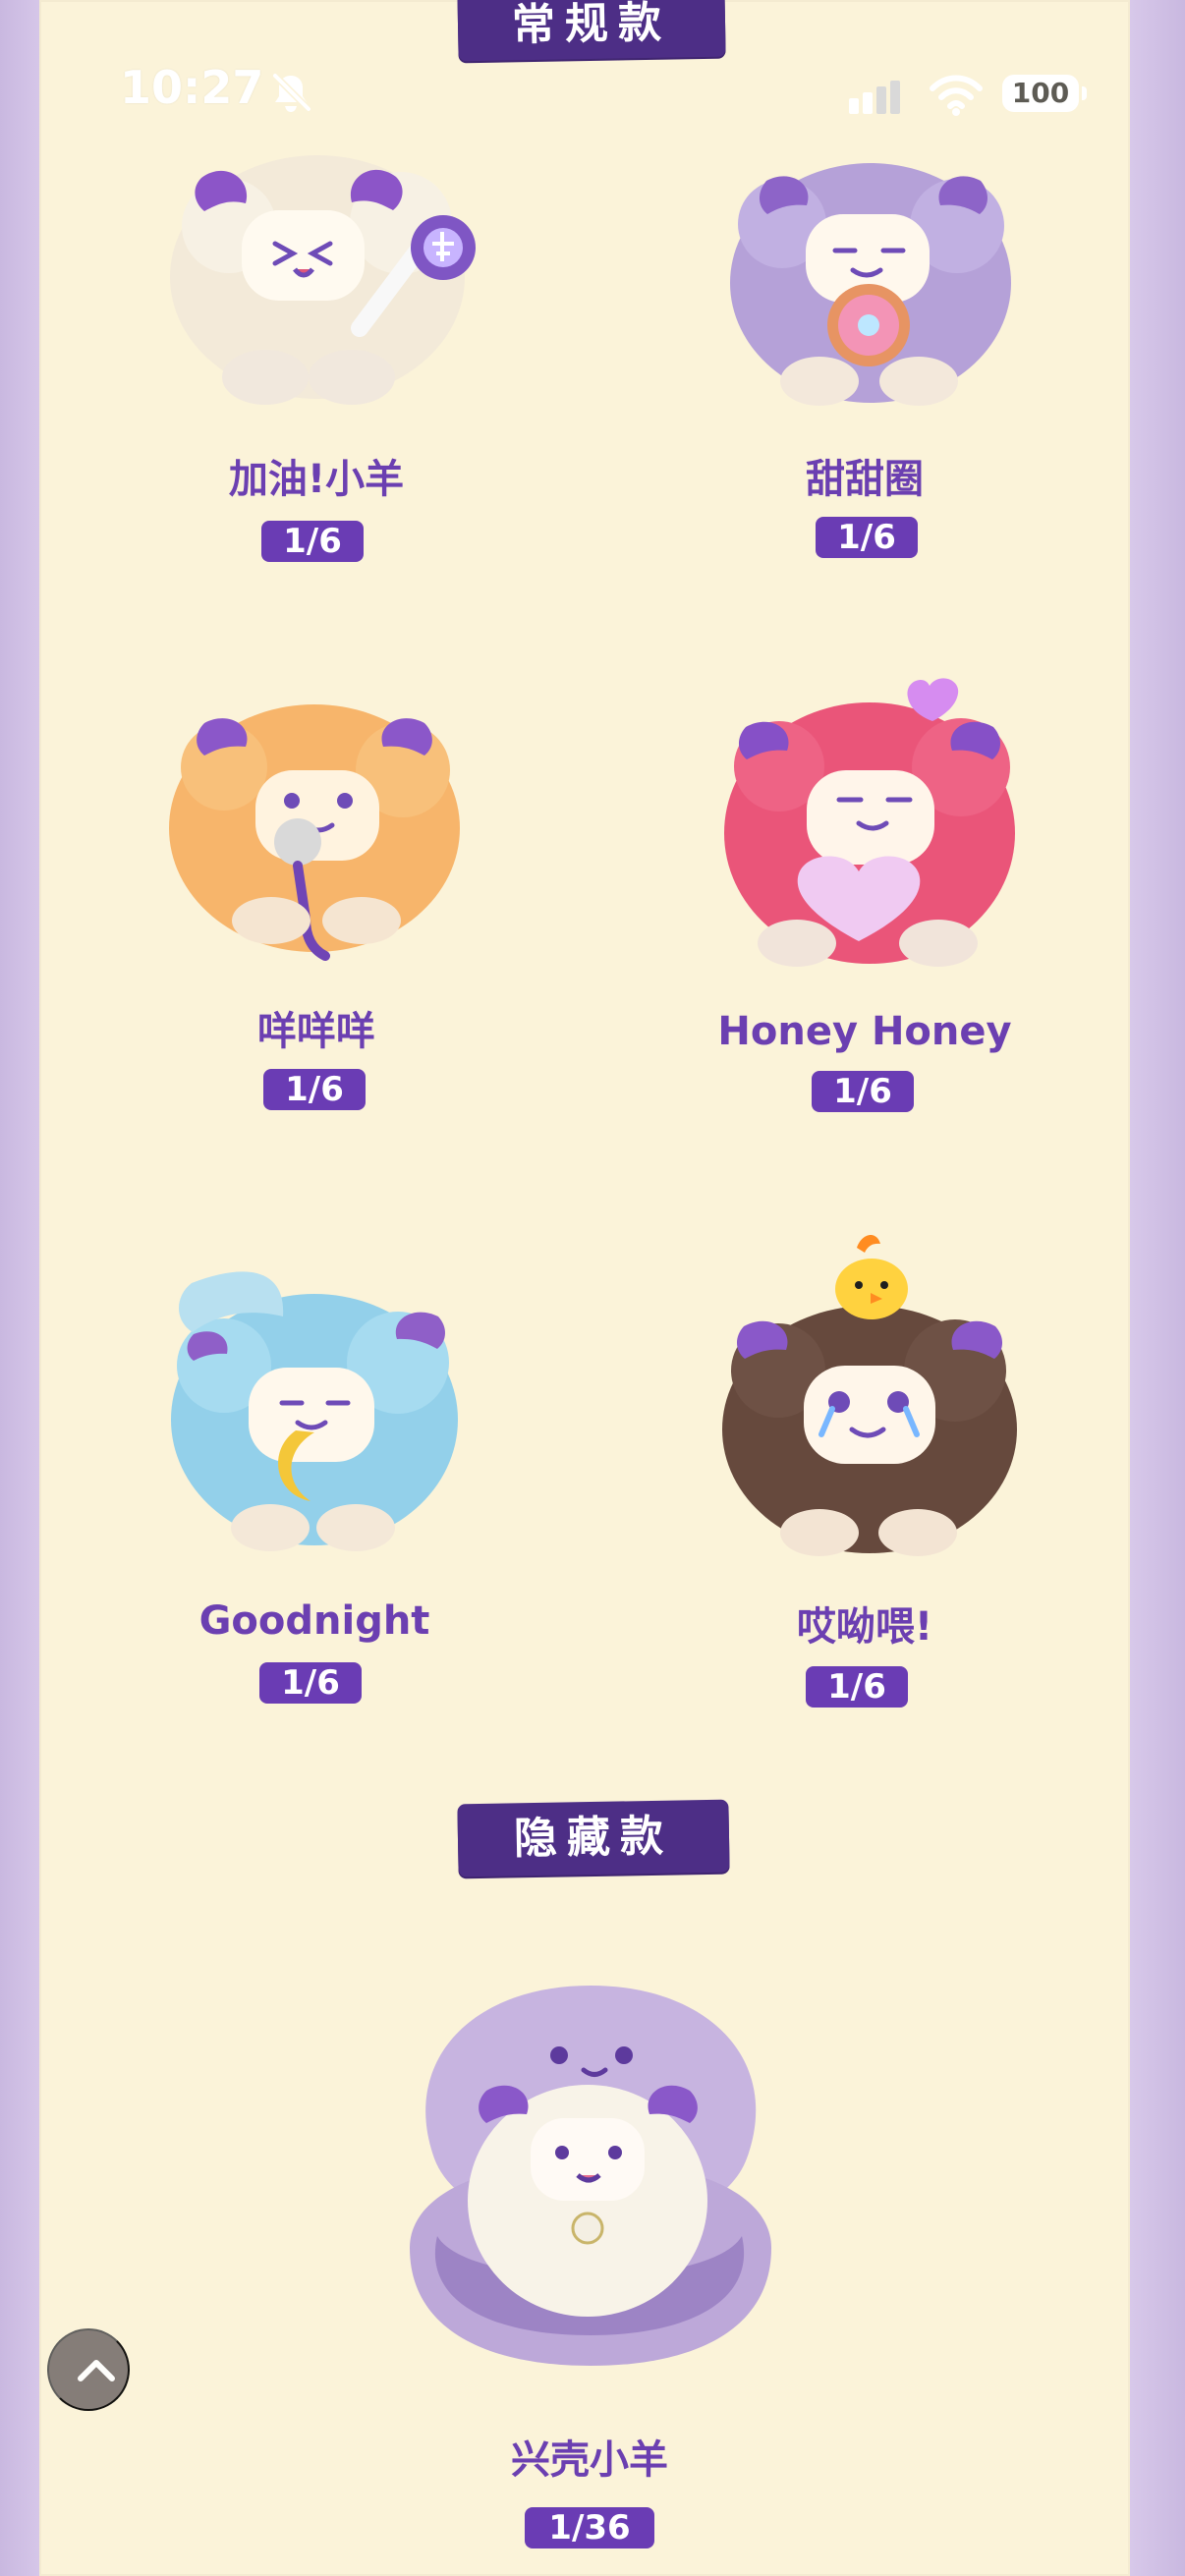  Describe the element at coordinates (317, 479) in the screenshot. I see `item-name-1: 加油!小羊` at that location.